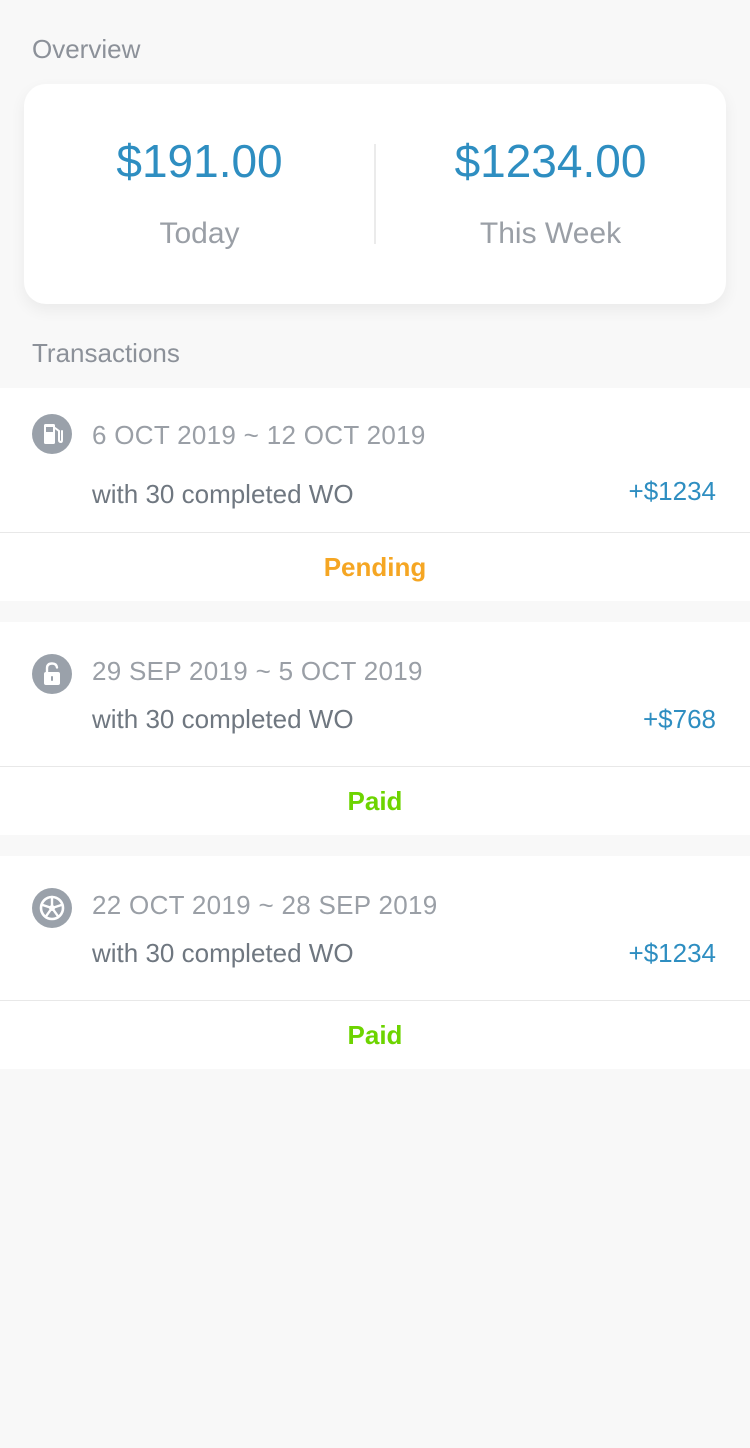 The image size is (750, 1448). Describe the element at coordinates (375, 567) in the screenshot. I see `transaction-status: Pending` at that location.